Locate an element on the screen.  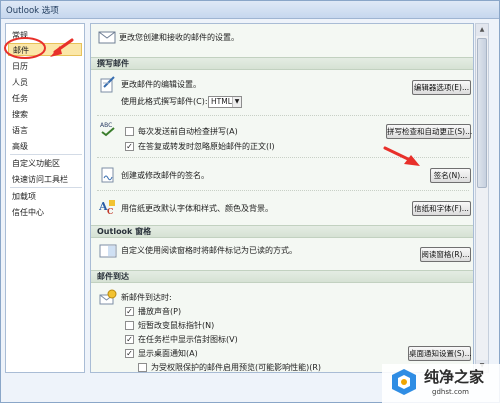
preview-rights-checkbox is located at coordinates (142, 367).